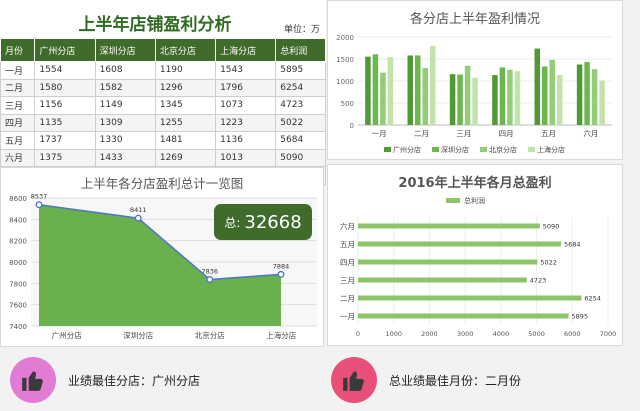 The image size is (640, 411). Describe the element at coordinates (185, 140) in the screenshot. I see `table-cell: 1481` at that location.